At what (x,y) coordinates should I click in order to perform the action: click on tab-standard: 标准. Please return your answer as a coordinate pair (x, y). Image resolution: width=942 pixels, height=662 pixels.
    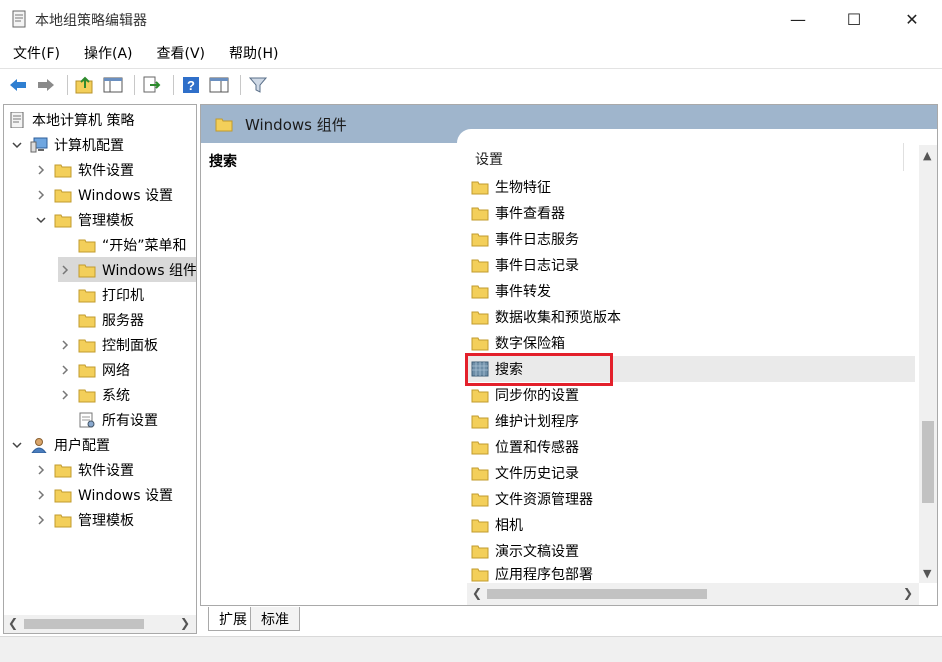
    Looking at the image, I should click on (275, 619).